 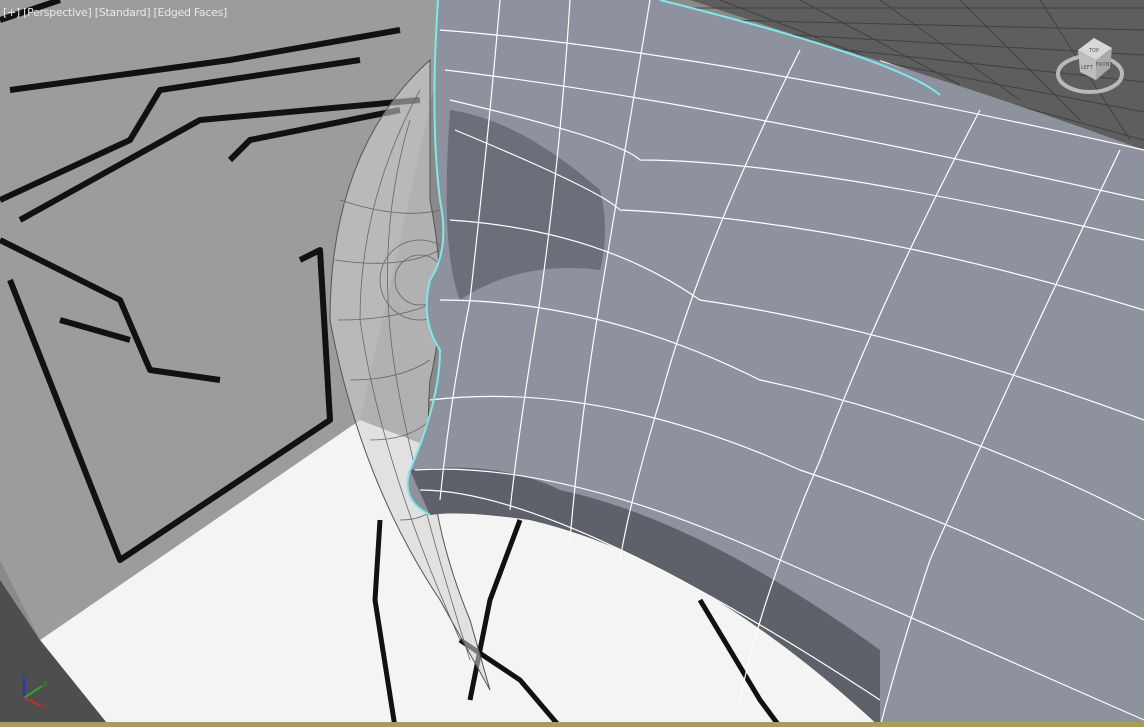 I want to click on axis-tripod: z y x, so click(x=34, y=690).